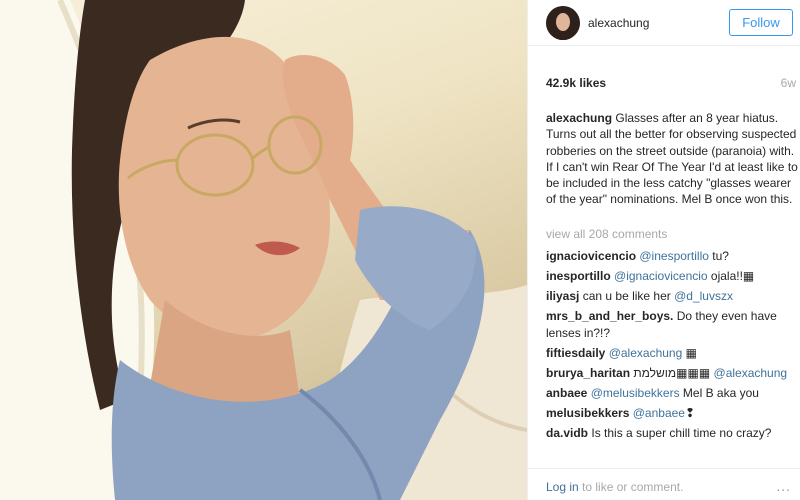 The width and height of the screenshot is (800, 500). Describe the element at coordinates (673, 373) in the screenshot. I see `comment-text: מושלמת▦▦▦` at that location.